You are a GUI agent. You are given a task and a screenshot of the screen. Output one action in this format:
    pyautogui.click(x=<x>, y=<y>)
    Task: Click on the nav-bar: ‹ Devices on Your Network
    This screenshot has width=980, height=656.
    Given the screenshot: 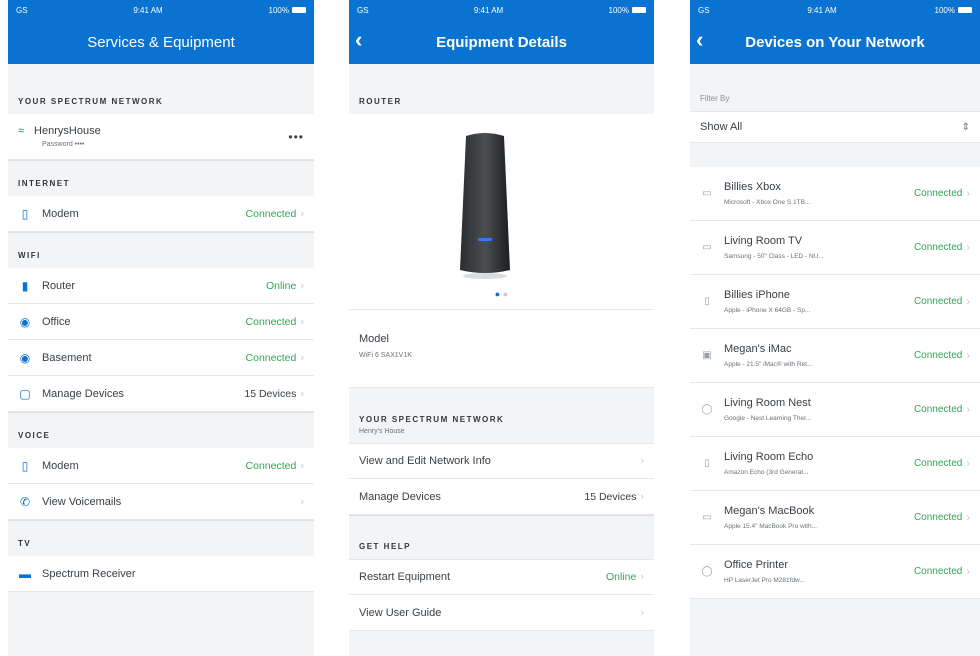 What is the action you would take?
    pyautogui.click(x=835, y=42)
    